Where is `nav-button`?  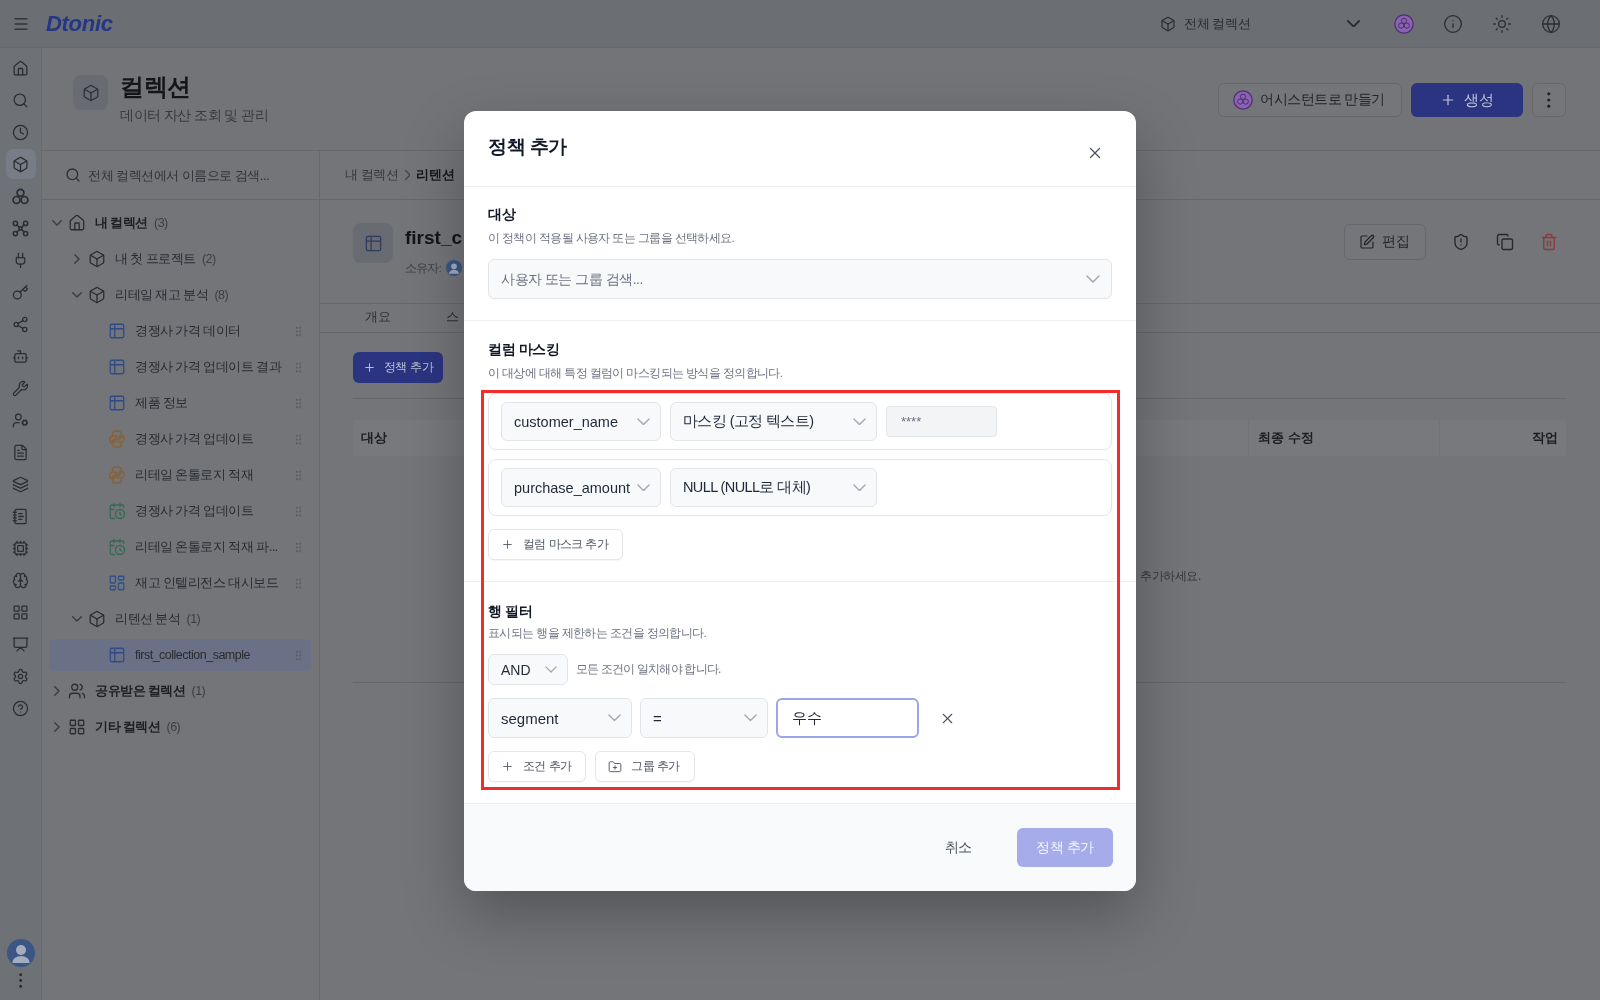 nav-button is located at coordinates (20, 164).